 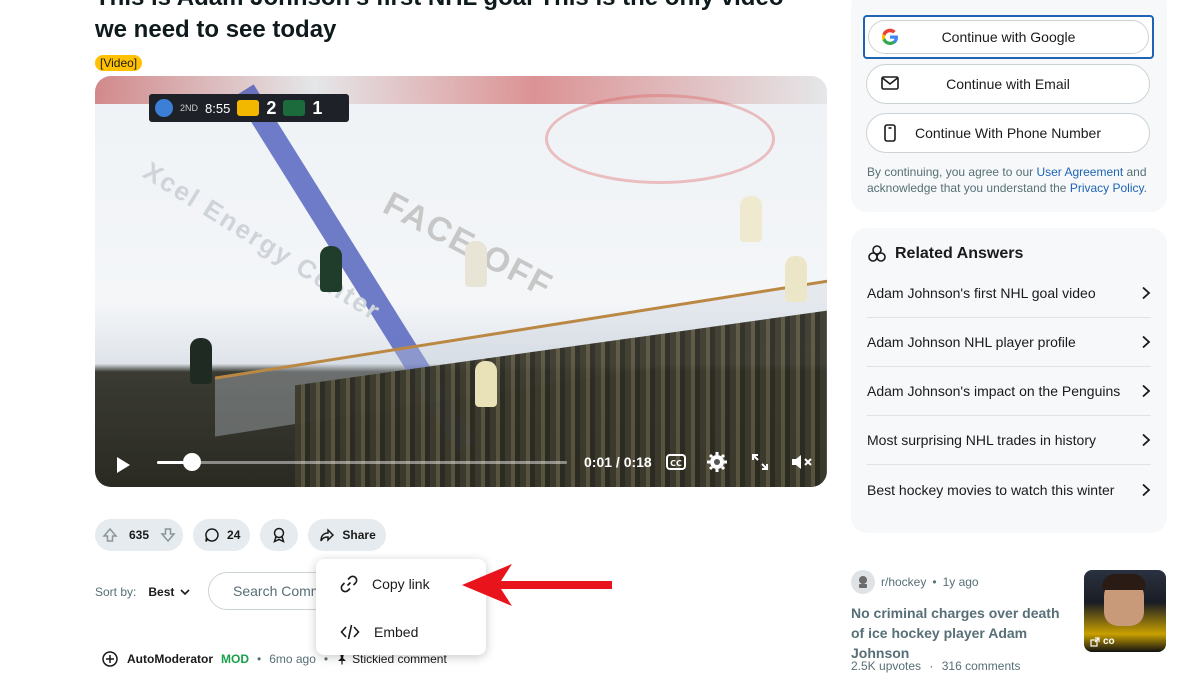 I want to click on google-g-icon, so click(x=890, y=38).